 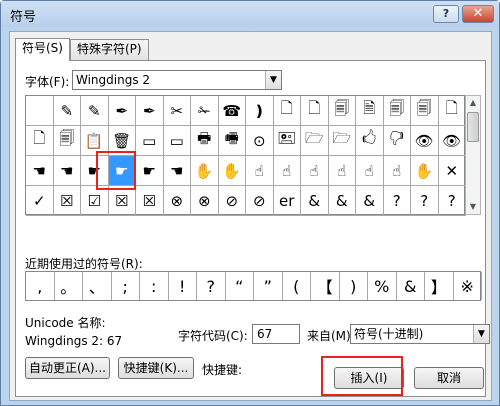 What do you see at coordinates (69, 286) in the screenshot?
I see `recent-symbol-cell: 。` at bounding box center [69, 286].